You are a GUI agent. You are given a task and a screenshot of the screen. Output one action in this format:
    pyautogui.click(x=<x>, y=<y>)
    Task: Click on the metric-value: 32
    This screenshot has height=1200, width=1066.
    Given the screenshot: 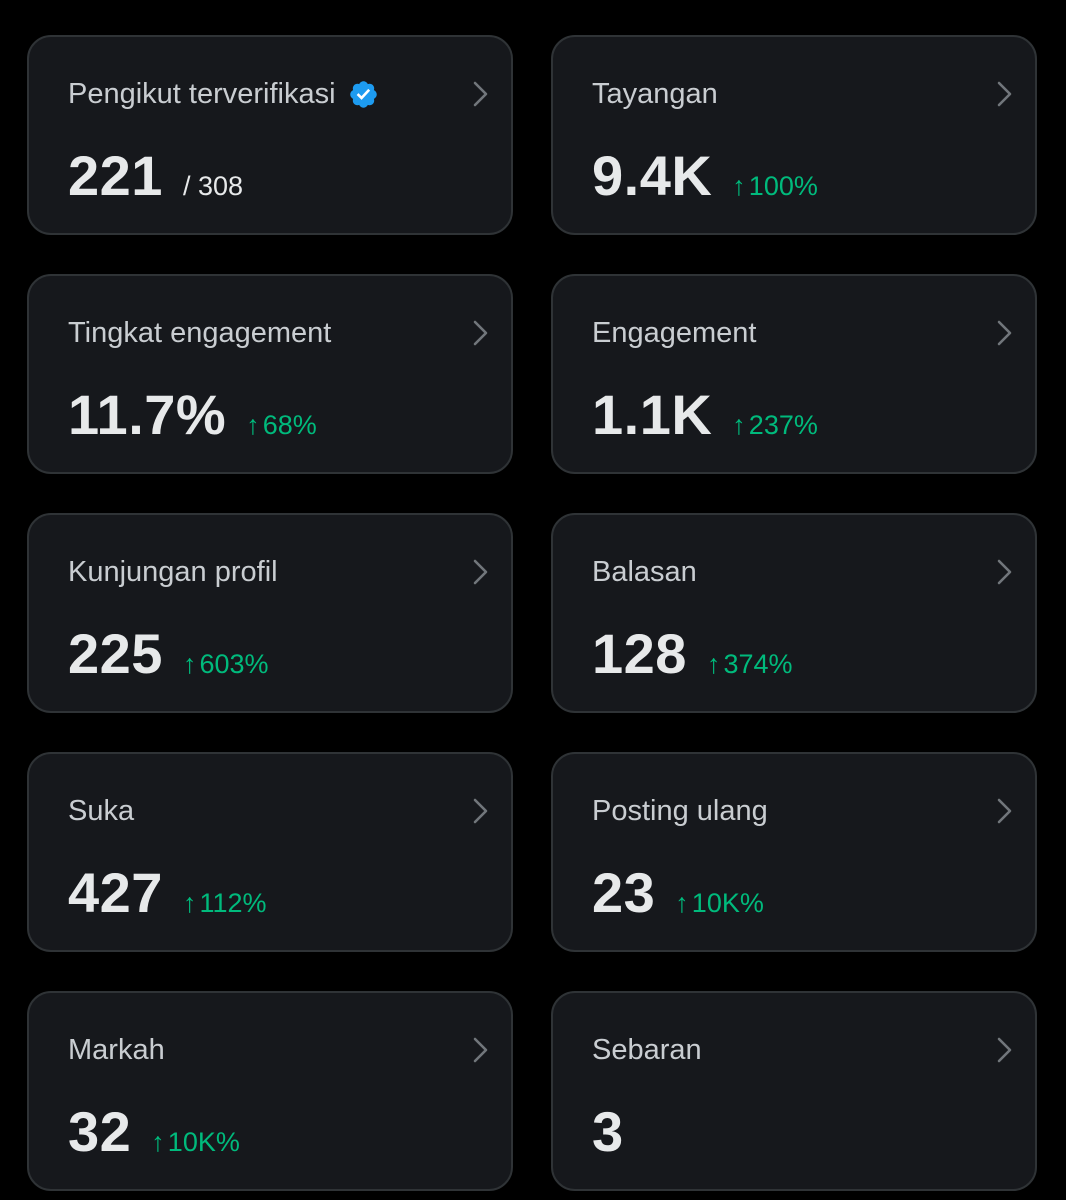 What is the action you would take?
    pyautogui.click(x=100, y=1131)
    